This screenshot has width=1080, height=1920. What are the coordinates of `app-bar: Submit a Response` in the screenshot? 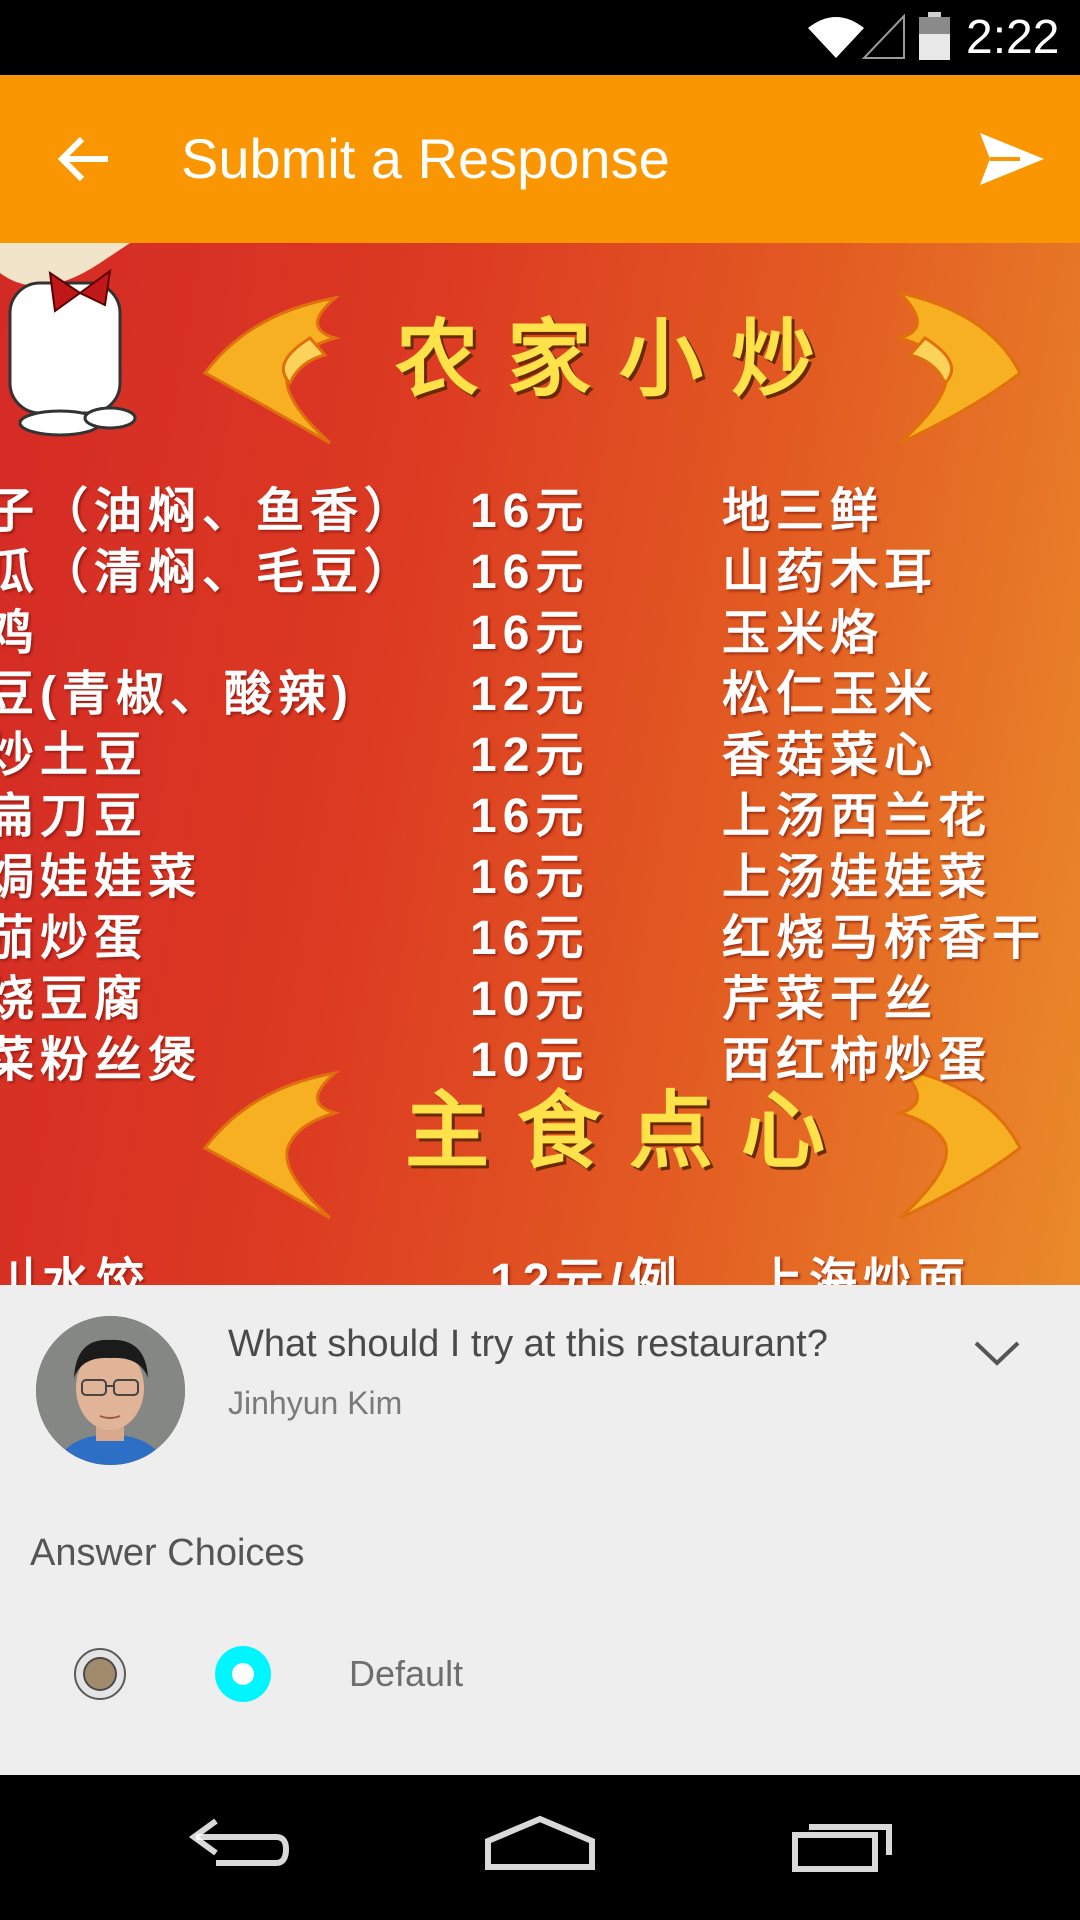 It's located at (540, 159).